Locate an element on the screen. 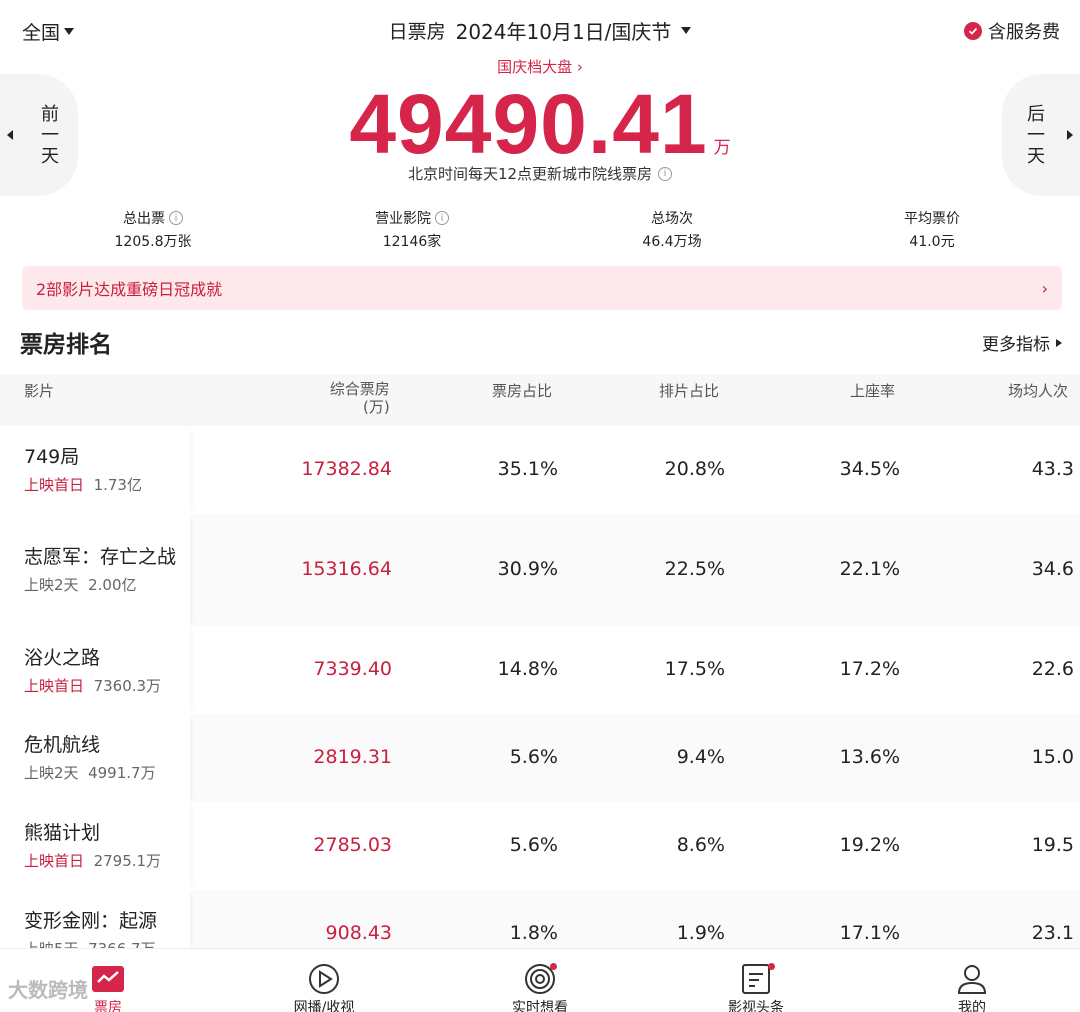 This screenshot has width=1080, height=1012. col-header-share: 票房占比 is located at coordinates (522, 390).